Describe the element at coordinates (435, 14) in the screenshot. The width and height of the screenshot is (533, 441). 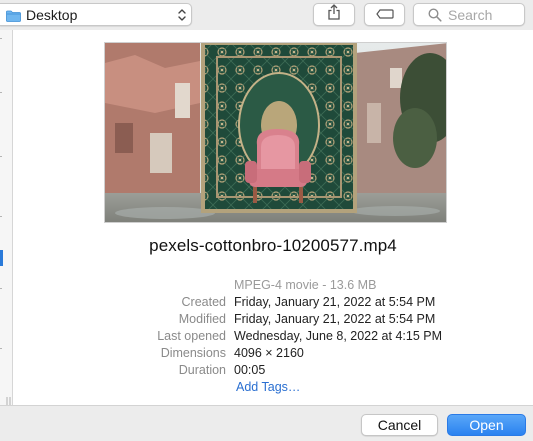
I see `search-icon` at that location.